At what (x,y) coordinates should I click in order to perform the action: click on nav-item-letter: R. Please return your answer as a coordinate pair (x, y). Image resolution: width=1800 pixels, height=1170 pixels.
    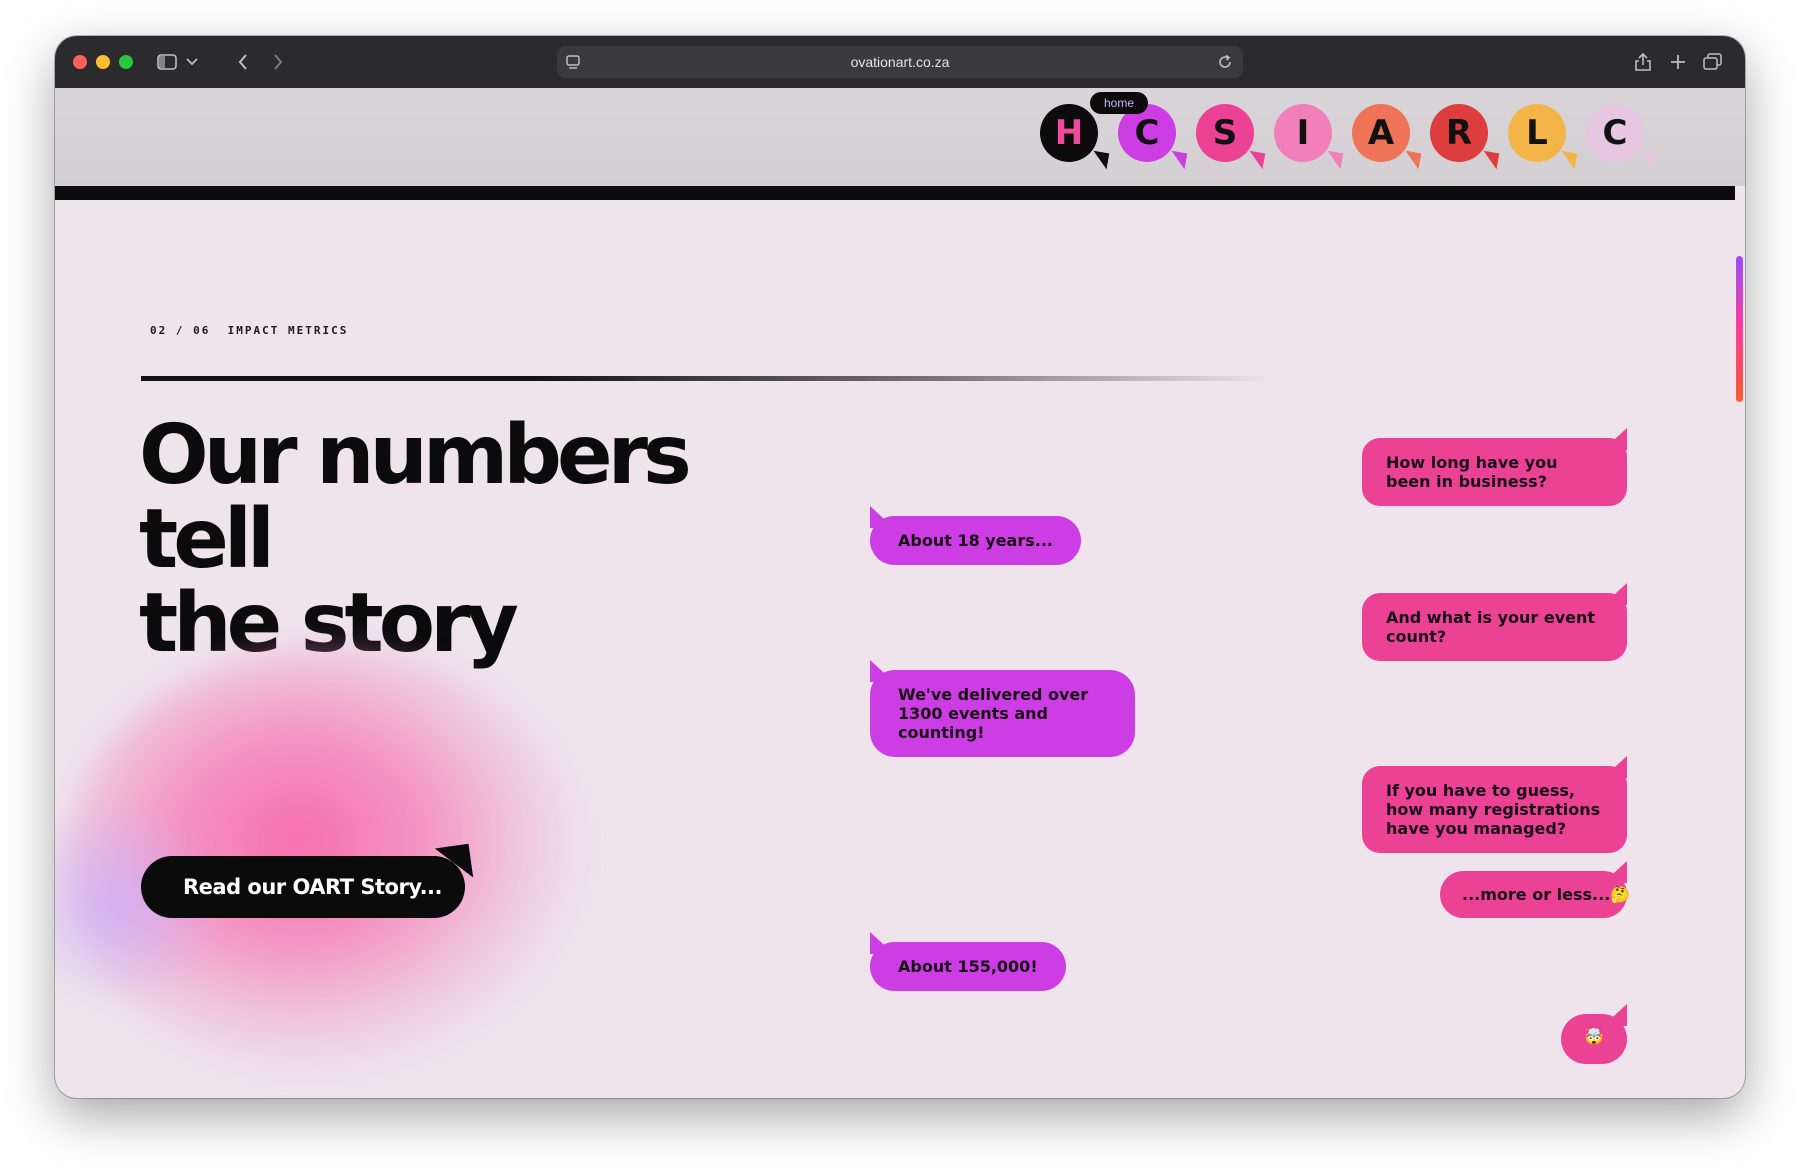
    Looking at the image, I should click on (1459, 133).